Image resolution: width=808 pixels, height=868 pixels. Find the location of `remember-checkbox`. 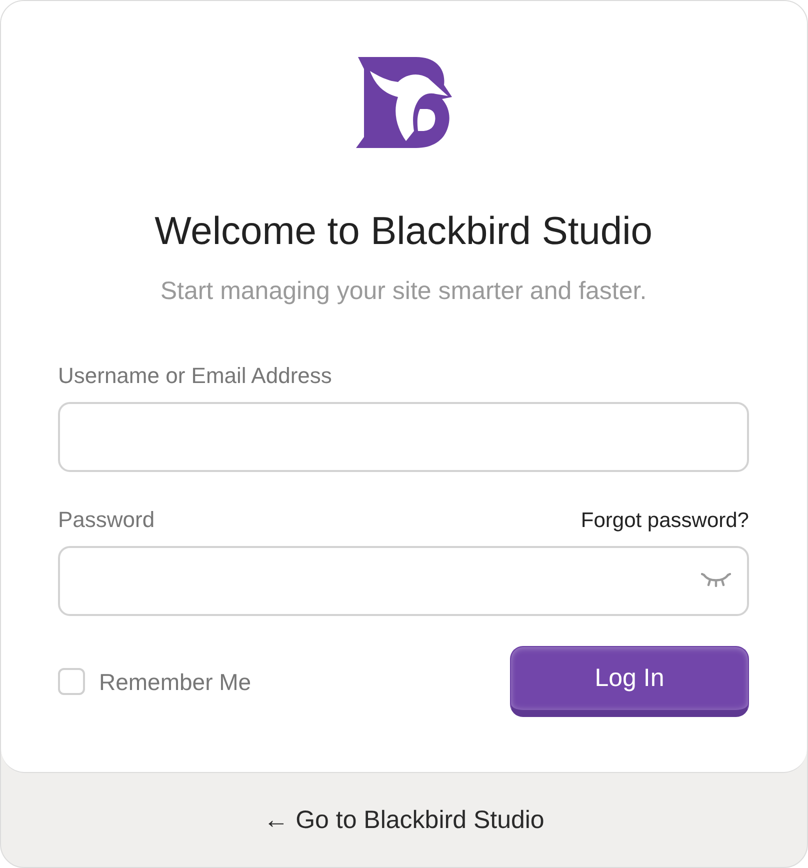

remember-checkbox is located at coordinates (71, 681).